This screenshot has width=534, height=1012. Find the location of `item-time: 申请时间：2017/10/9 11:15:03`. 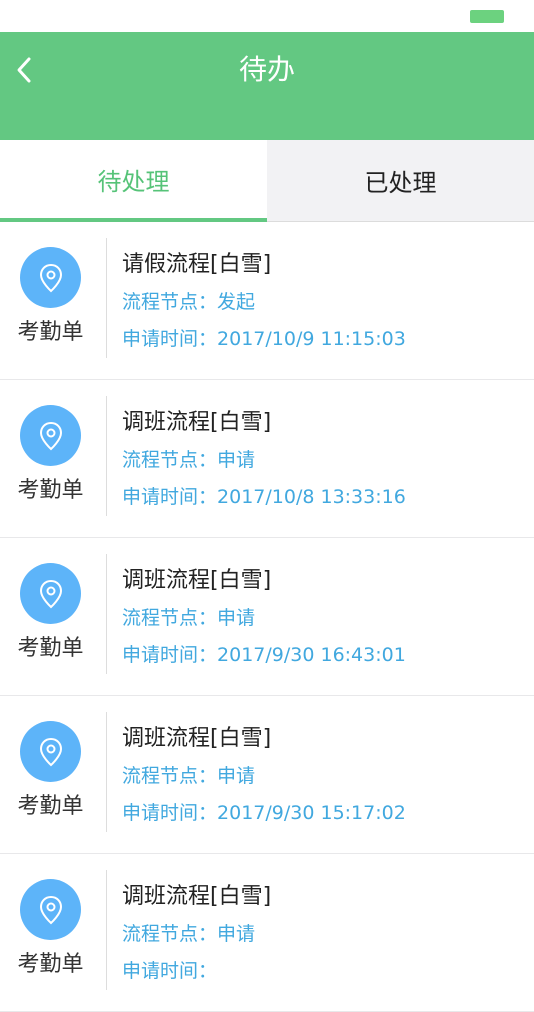

item-time: 申请时间：2017/10/9 11:15:03 is located at coordinates (264, 339).